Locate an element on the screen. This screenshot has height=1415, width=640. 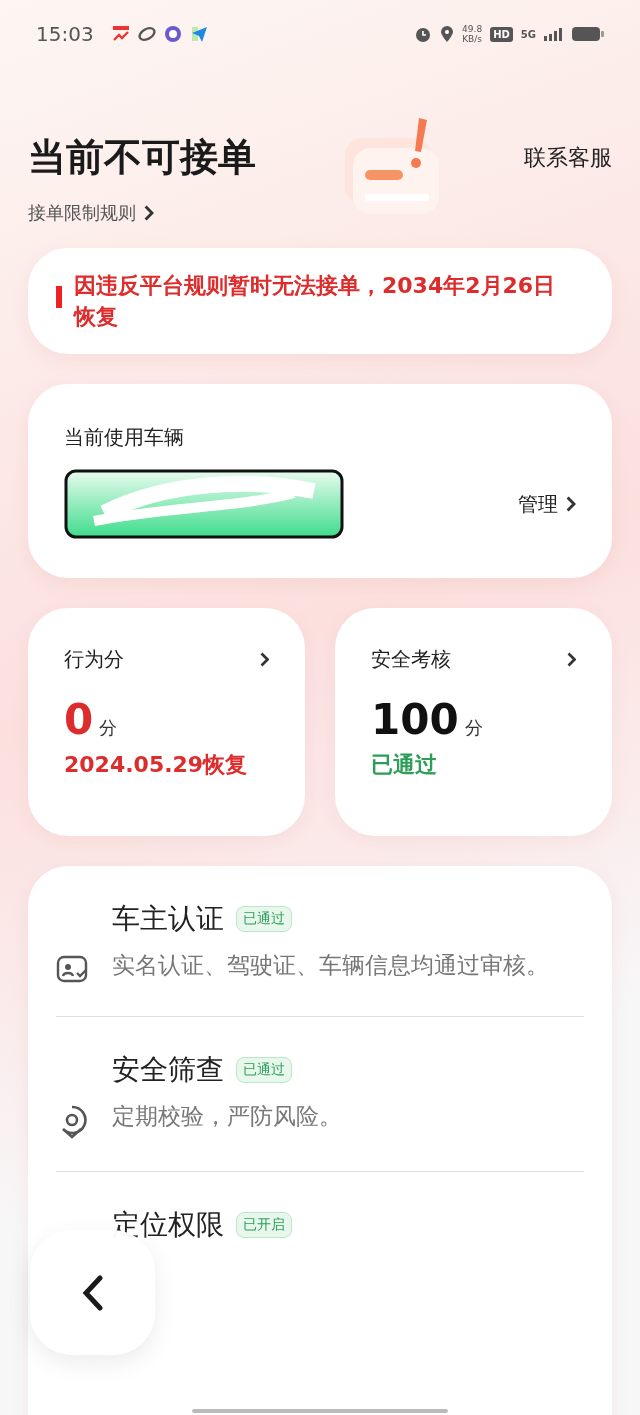
speed-value: 49.8 is located at coordinates (472, 29).